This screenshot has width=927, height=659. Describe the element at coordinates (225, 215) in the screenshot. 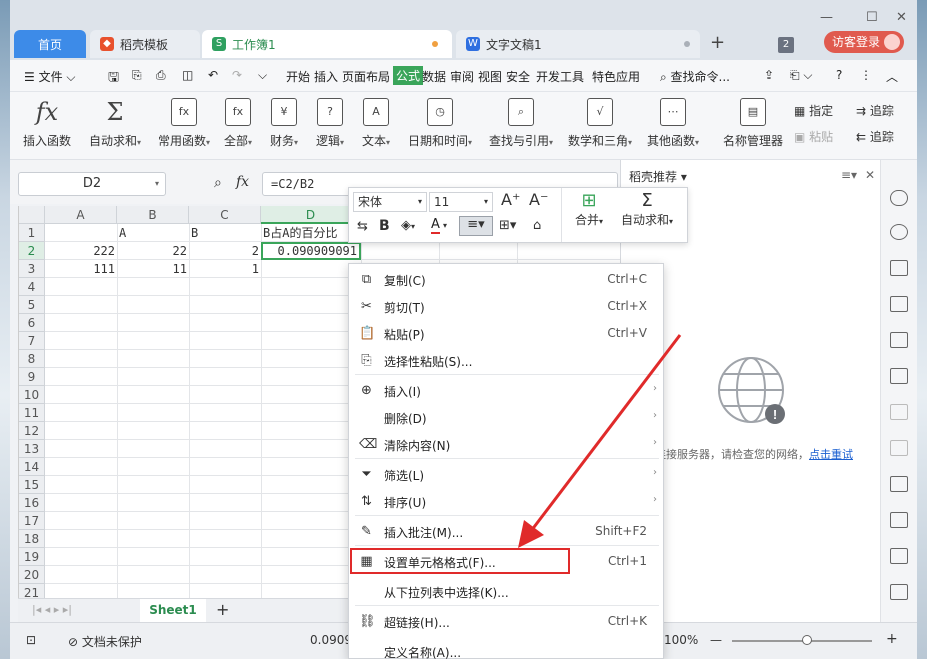

I see `column-header-c: C` at that location.